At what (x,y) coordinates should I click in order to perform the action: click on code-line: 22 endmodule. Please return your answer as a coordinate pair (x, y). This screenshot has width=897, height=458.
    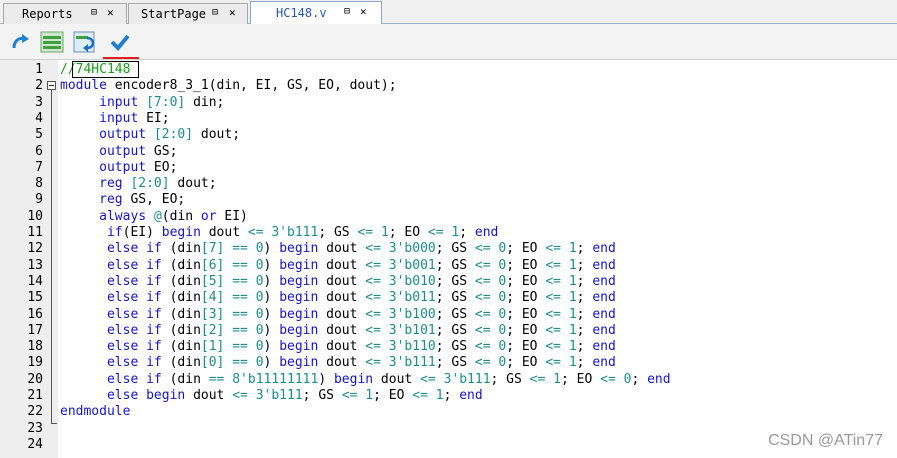
    Looking at the image, I should click on (448, 412).